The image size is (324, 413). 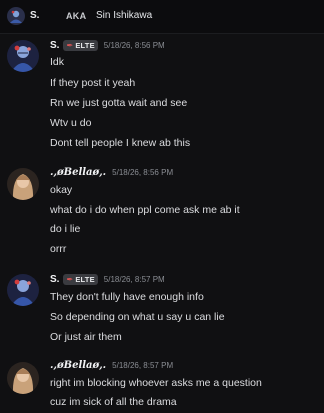 What do you see at coordinates (127, 297) in the screenshot?
I see `message-text: They don't fully have enough info` at bounding box center [127, 297].